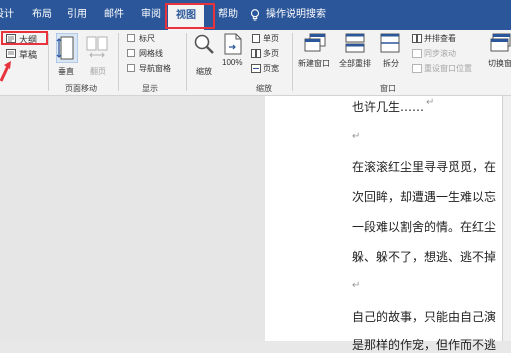 This screenshot has width=511, height=353. I want to click on side-to-side-icon, so click(97, 47).